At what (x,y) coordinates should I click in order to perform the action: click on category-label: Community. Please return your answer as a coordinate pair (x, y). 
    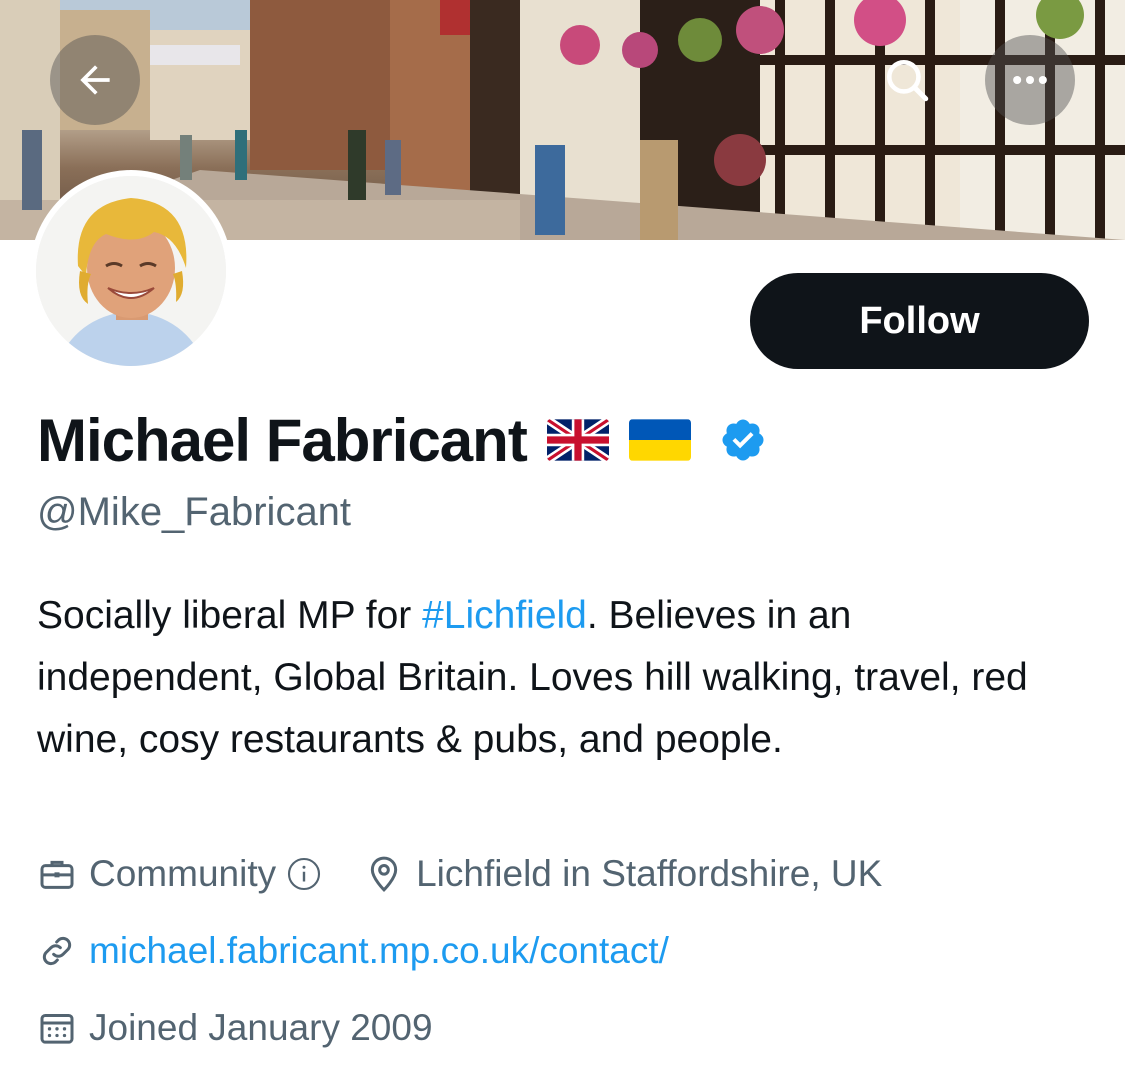
    Looking at the image, I should click on (183, 873).